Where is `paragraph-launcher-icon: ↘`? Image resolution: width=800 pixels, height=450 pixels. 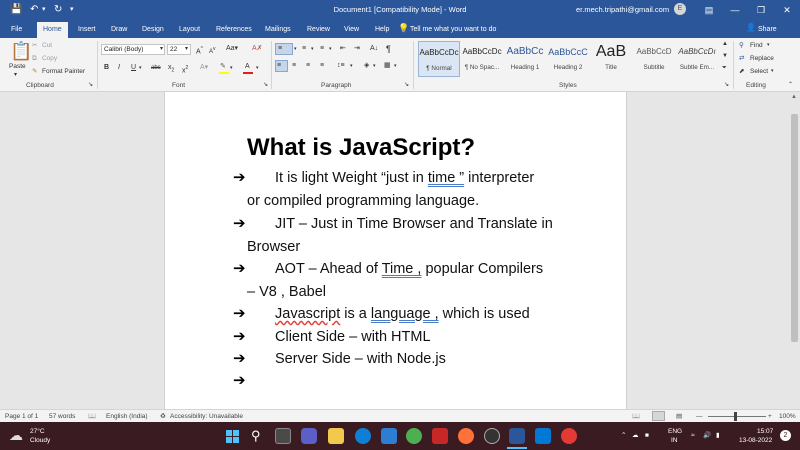 paragraph-launcher-icon: ↘ is located at coordinates (406, 85).